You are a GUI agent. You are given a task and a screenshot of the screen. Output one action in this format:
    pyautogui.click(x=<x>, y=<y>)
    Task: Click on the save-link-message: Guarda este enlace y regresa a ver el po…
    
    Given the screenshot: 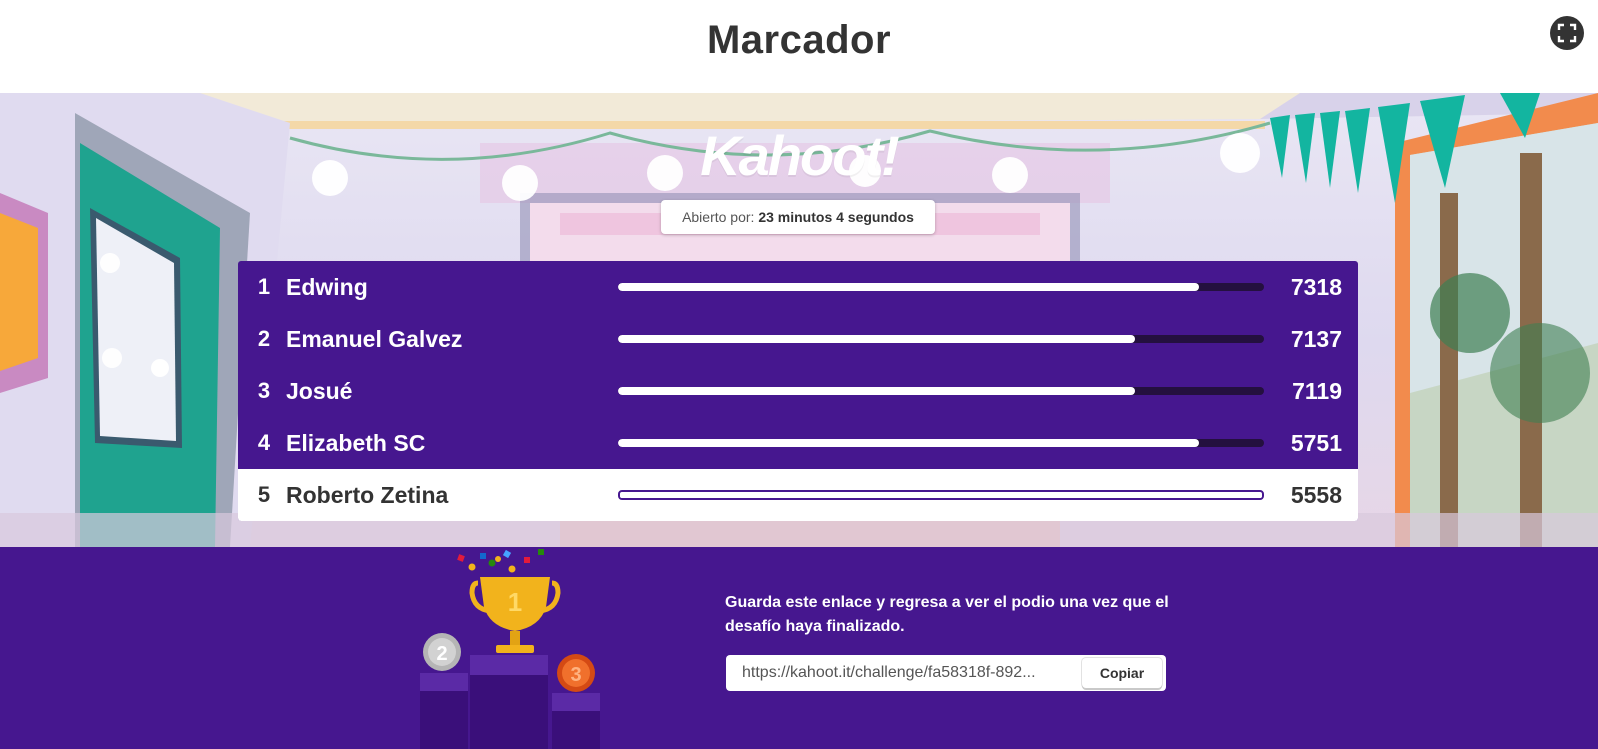 What is the action you would take?
    pyautogui.click(x=947, y=614)
    